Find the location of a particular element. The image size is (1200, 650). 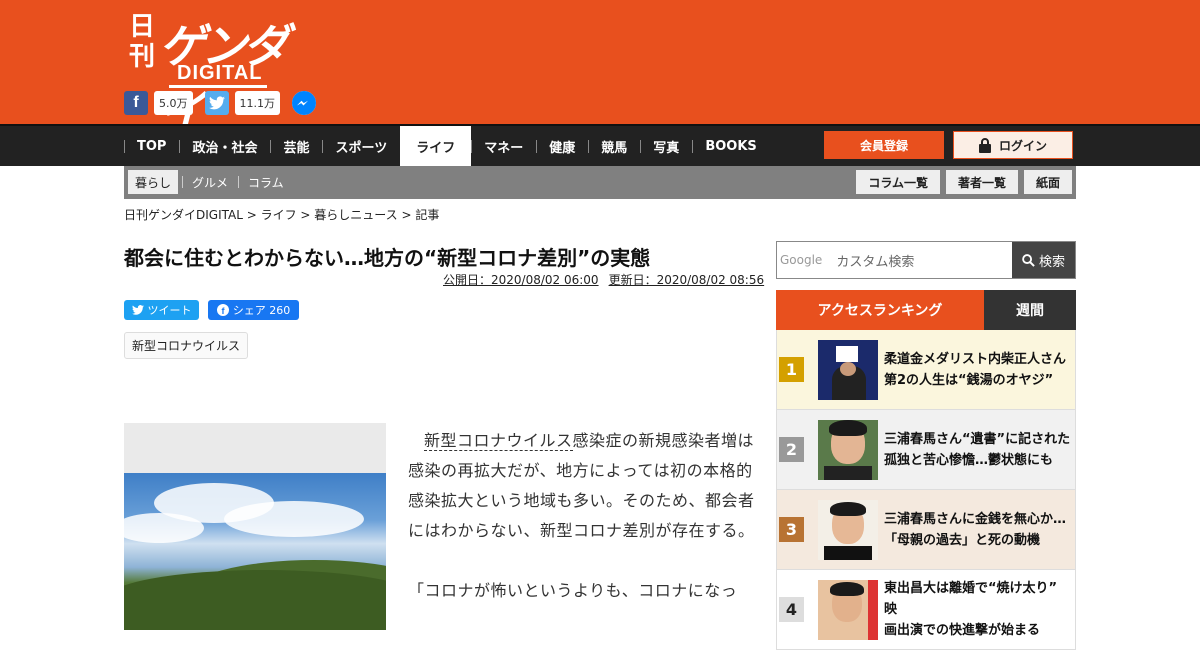

sub-nav: 暮らし グルメ コラム コラム一覧 著者一覧 紙面 is located at coordinates (600, 182).